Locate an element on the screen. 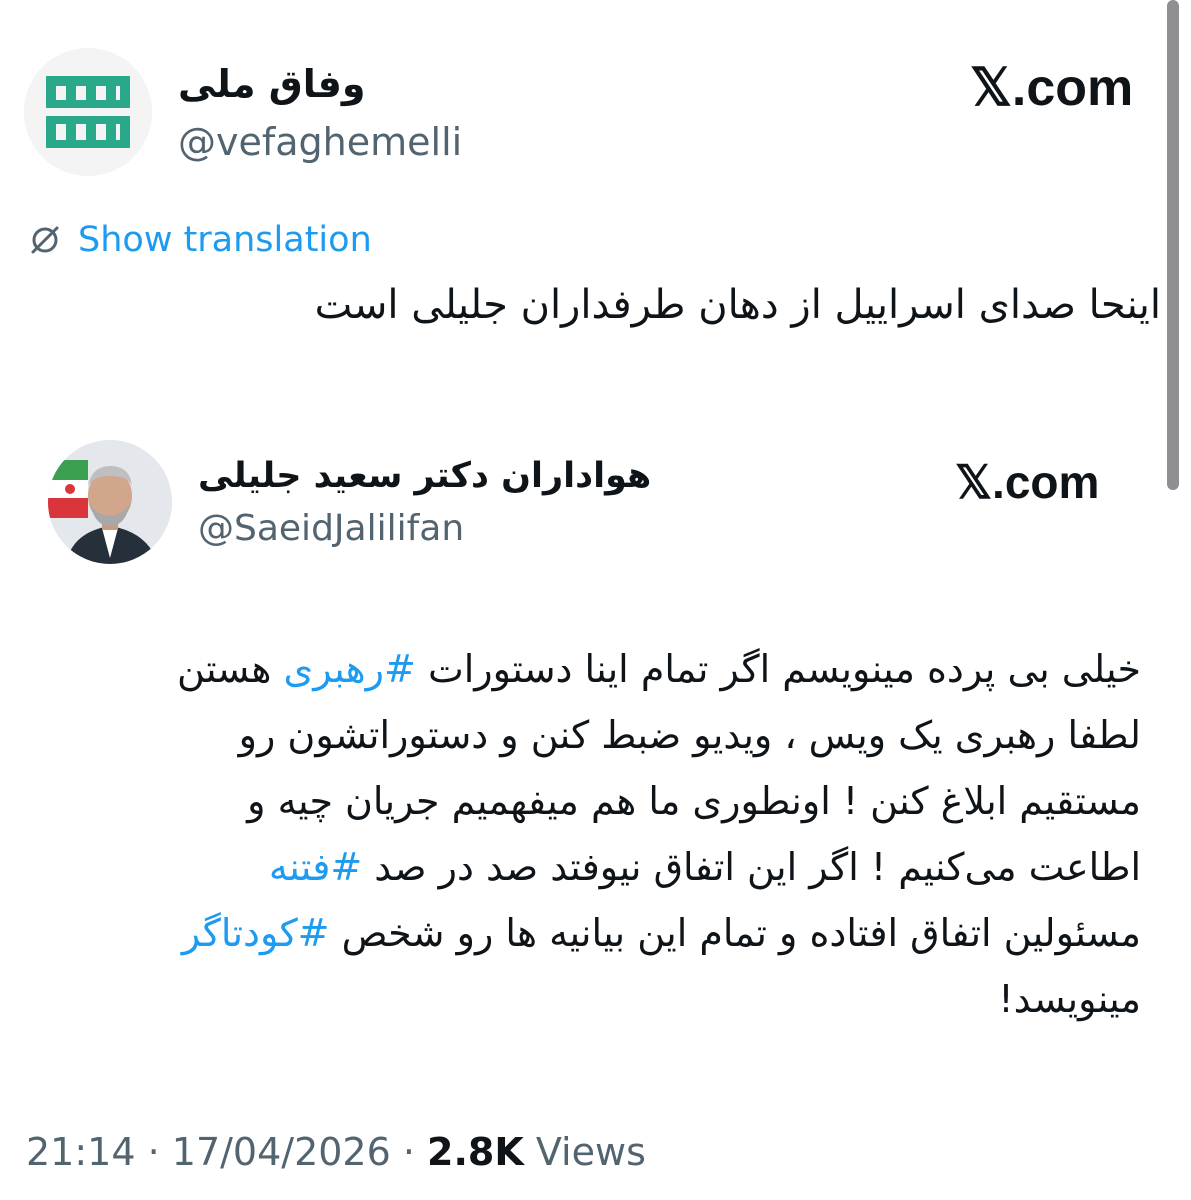 The image size is (1191, 1200). tweet-date: 17/04/2026 is located at coordinates (281, 1152).